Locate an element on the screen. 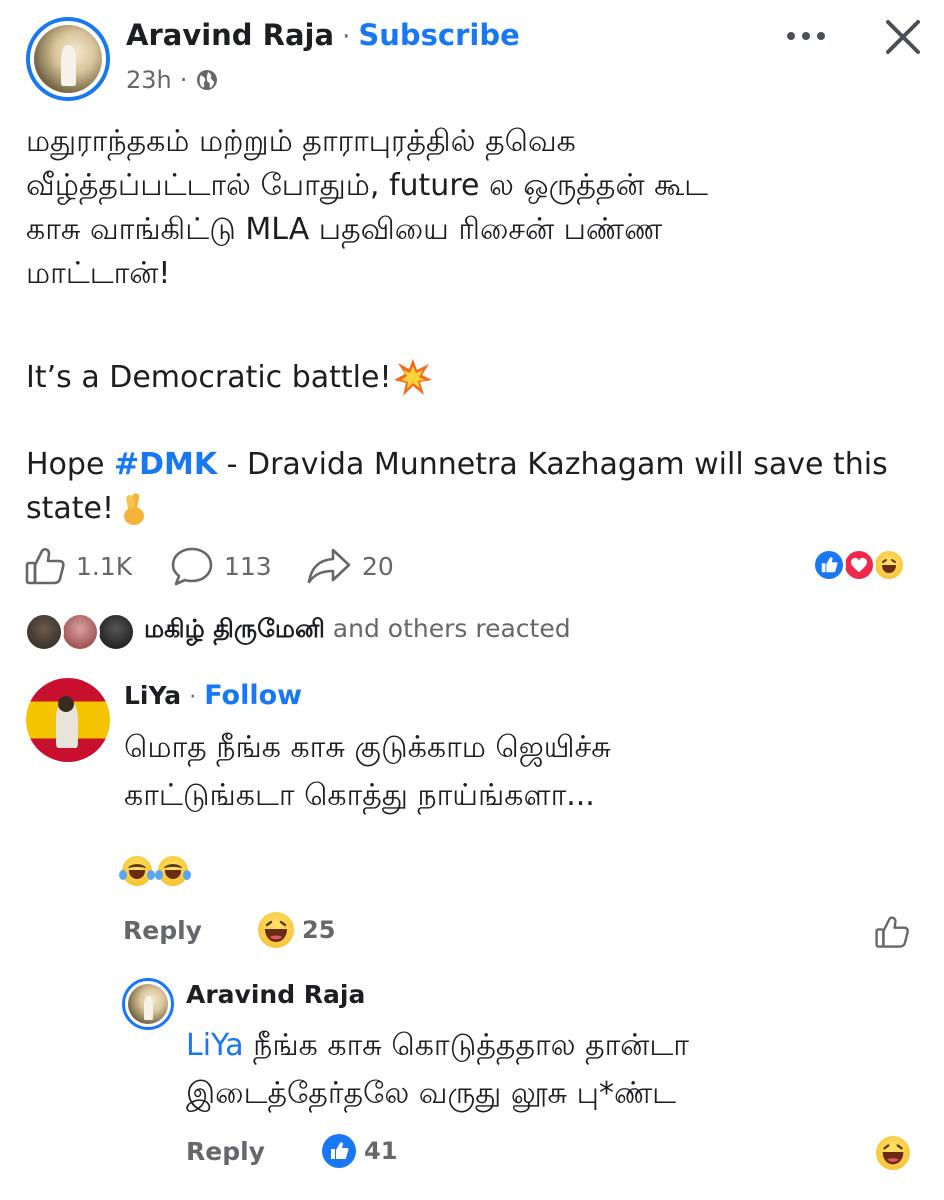 The image size is (944, 1200). reacted-avatars is located at coordinates (82, 633).